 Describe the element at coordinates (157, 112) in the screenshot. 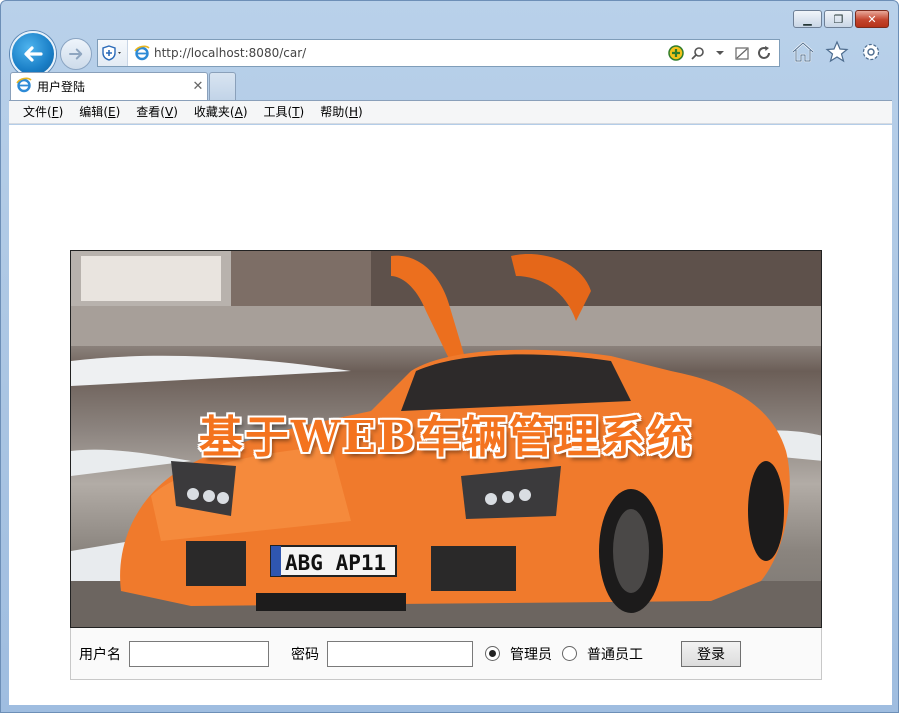

I see `menu-view: 查看(V)` at that location.